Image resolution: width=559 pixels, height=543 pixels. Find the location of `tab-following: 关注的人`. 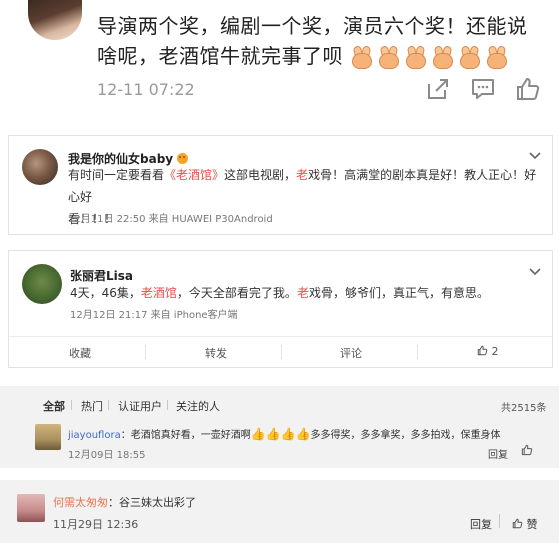

tab-following: 关注的人 is located at coordinates (198, 406).